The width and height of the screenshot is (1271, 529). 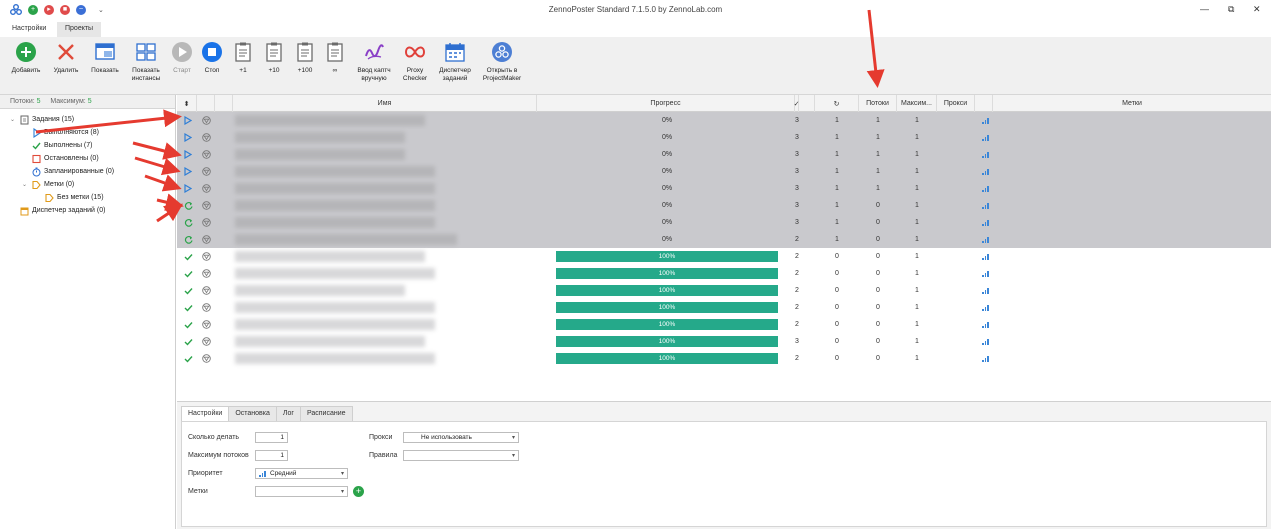 I want to click on tree-item-tasks: ⌄ Задания (15), so click(x=42, y=119).